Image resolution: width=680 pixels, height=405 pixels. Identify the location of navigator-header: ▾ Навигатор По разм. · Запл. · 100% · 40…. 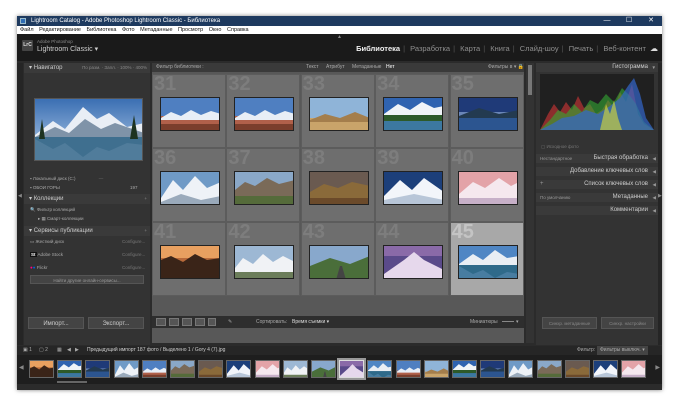
(87, 68).